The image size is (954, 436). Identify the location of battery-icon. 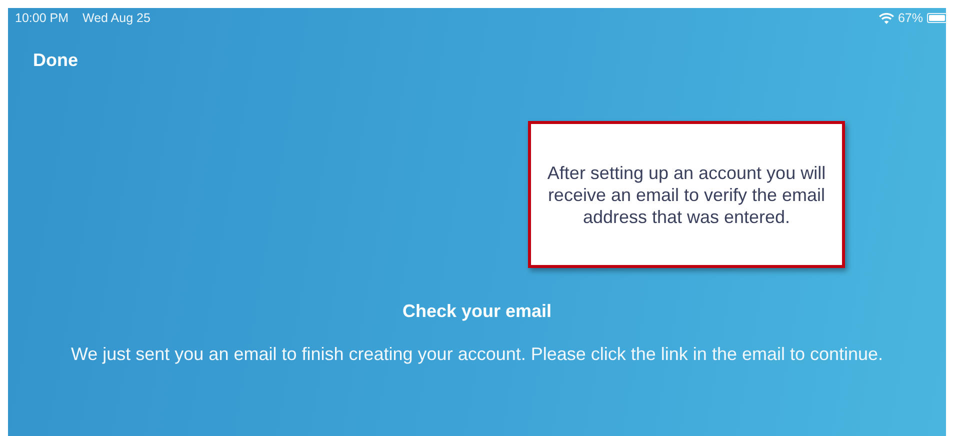
(936, 18).